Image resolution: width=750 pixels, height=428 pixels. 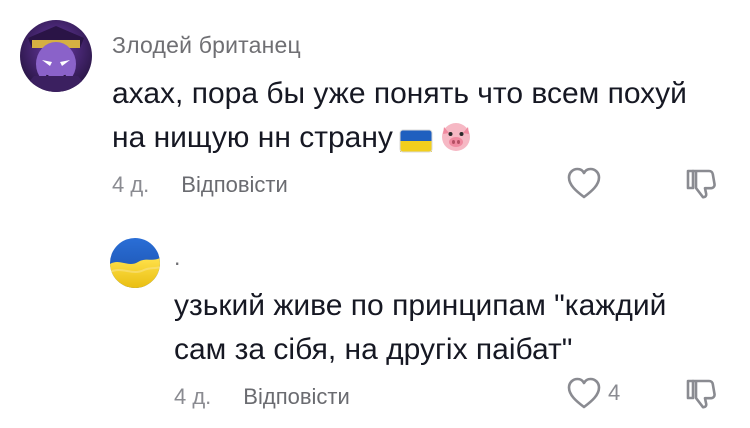 I want to click on comment-text-line-content: на нищую нн страну, so click(x=252, y=137).